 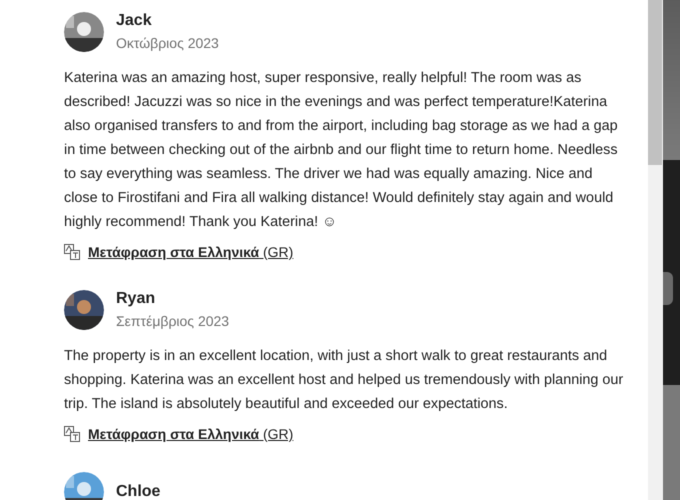 What do you see at coordinates (167, 43) in the screenshot?
I see `review-date: Οκτώβριος 2023` at bounding box center [167, 43].